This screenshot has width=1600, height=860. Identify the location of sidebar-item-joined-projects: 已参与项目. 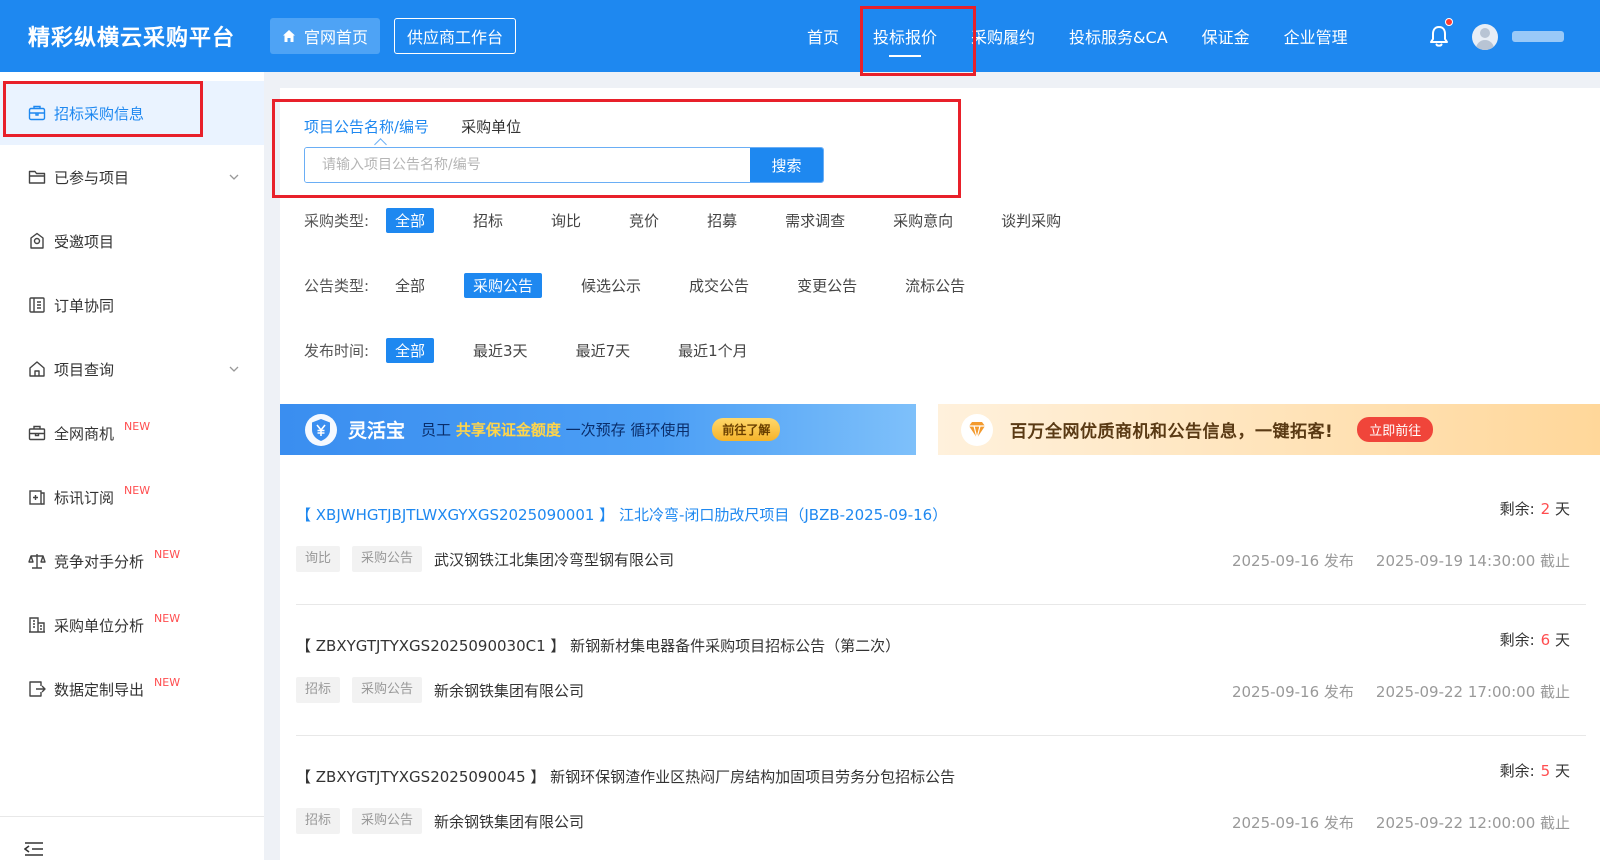
(132, 177).